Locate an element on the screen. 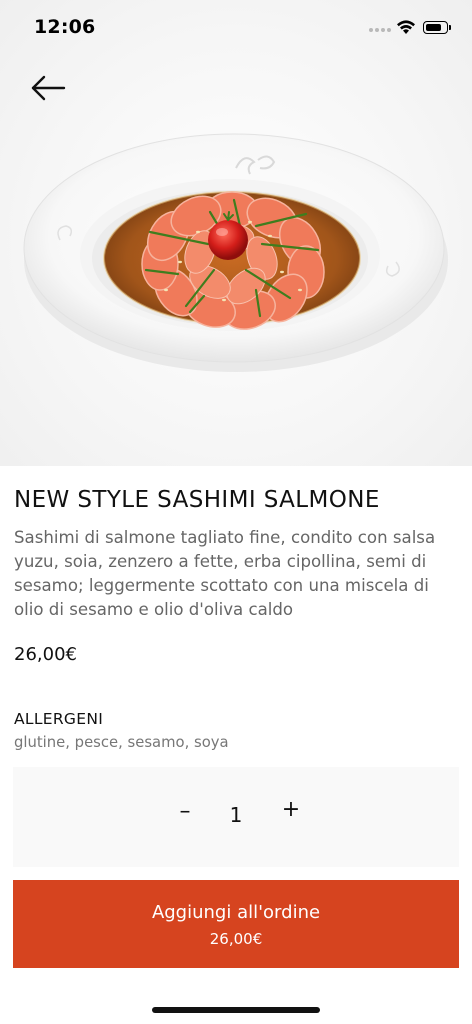 The height and width of the screenshot is (1024, 472). cellular-signal-icon is located at coordinates (380, 30).